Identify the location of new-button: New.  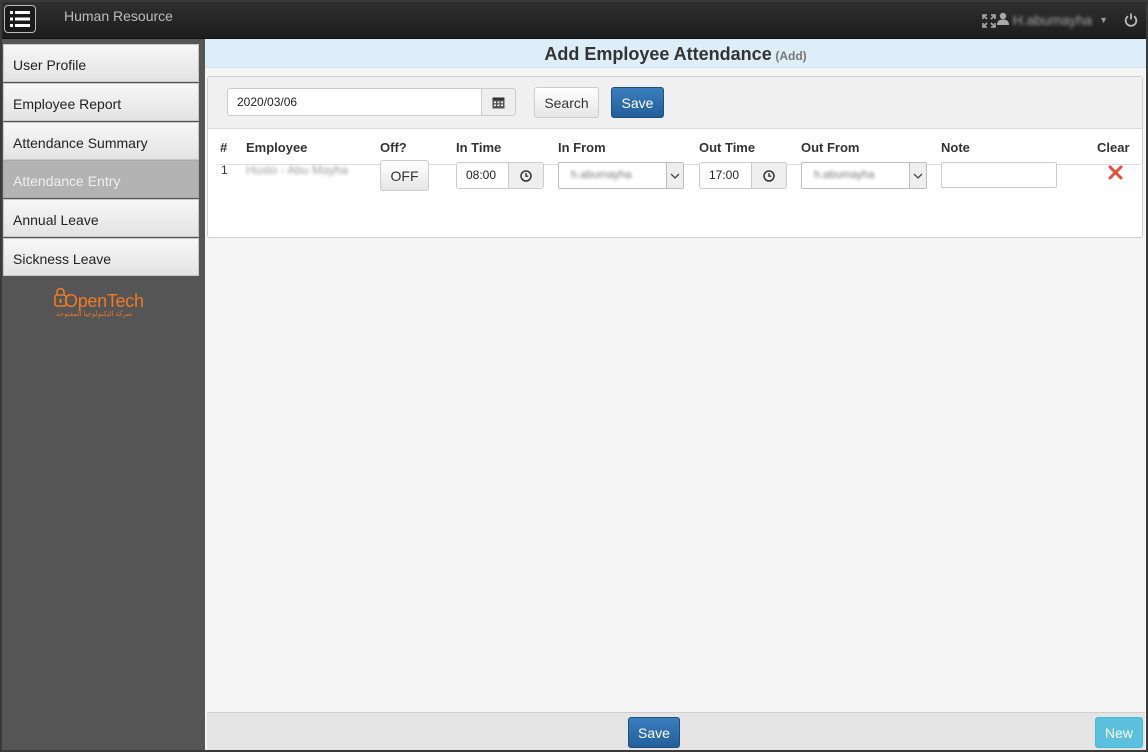
(1119, 732).